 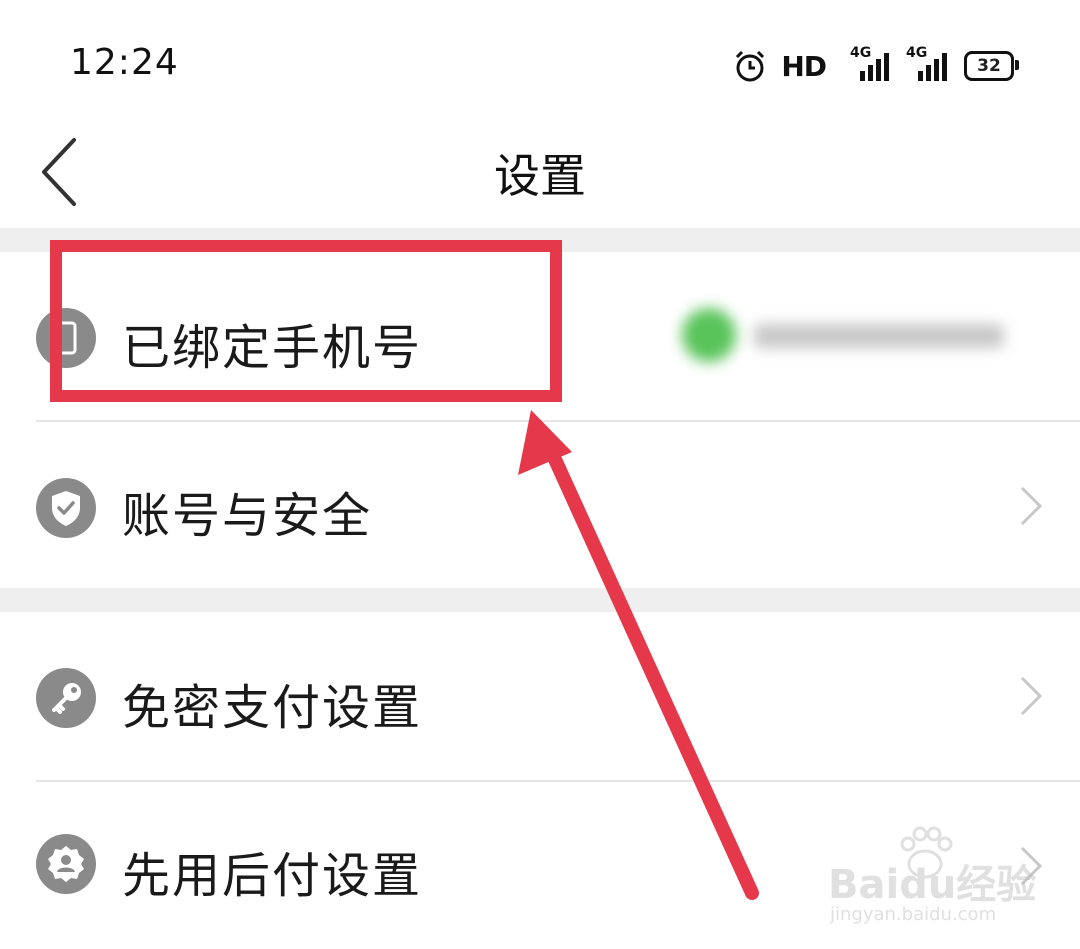 What do you see at coordinates (66, 864) in the screenshot?
I see `badge-user-icon` at bounding box center [66, 864].